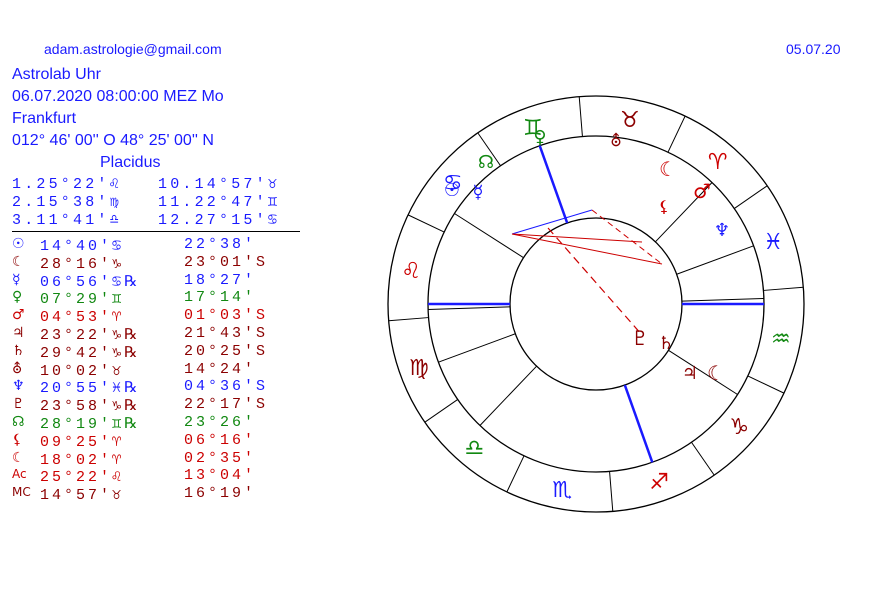 The width and height of the screenshot is (878, 598). I want to click on planet-glyph-on-wheel: ☉, so click(452, 190).